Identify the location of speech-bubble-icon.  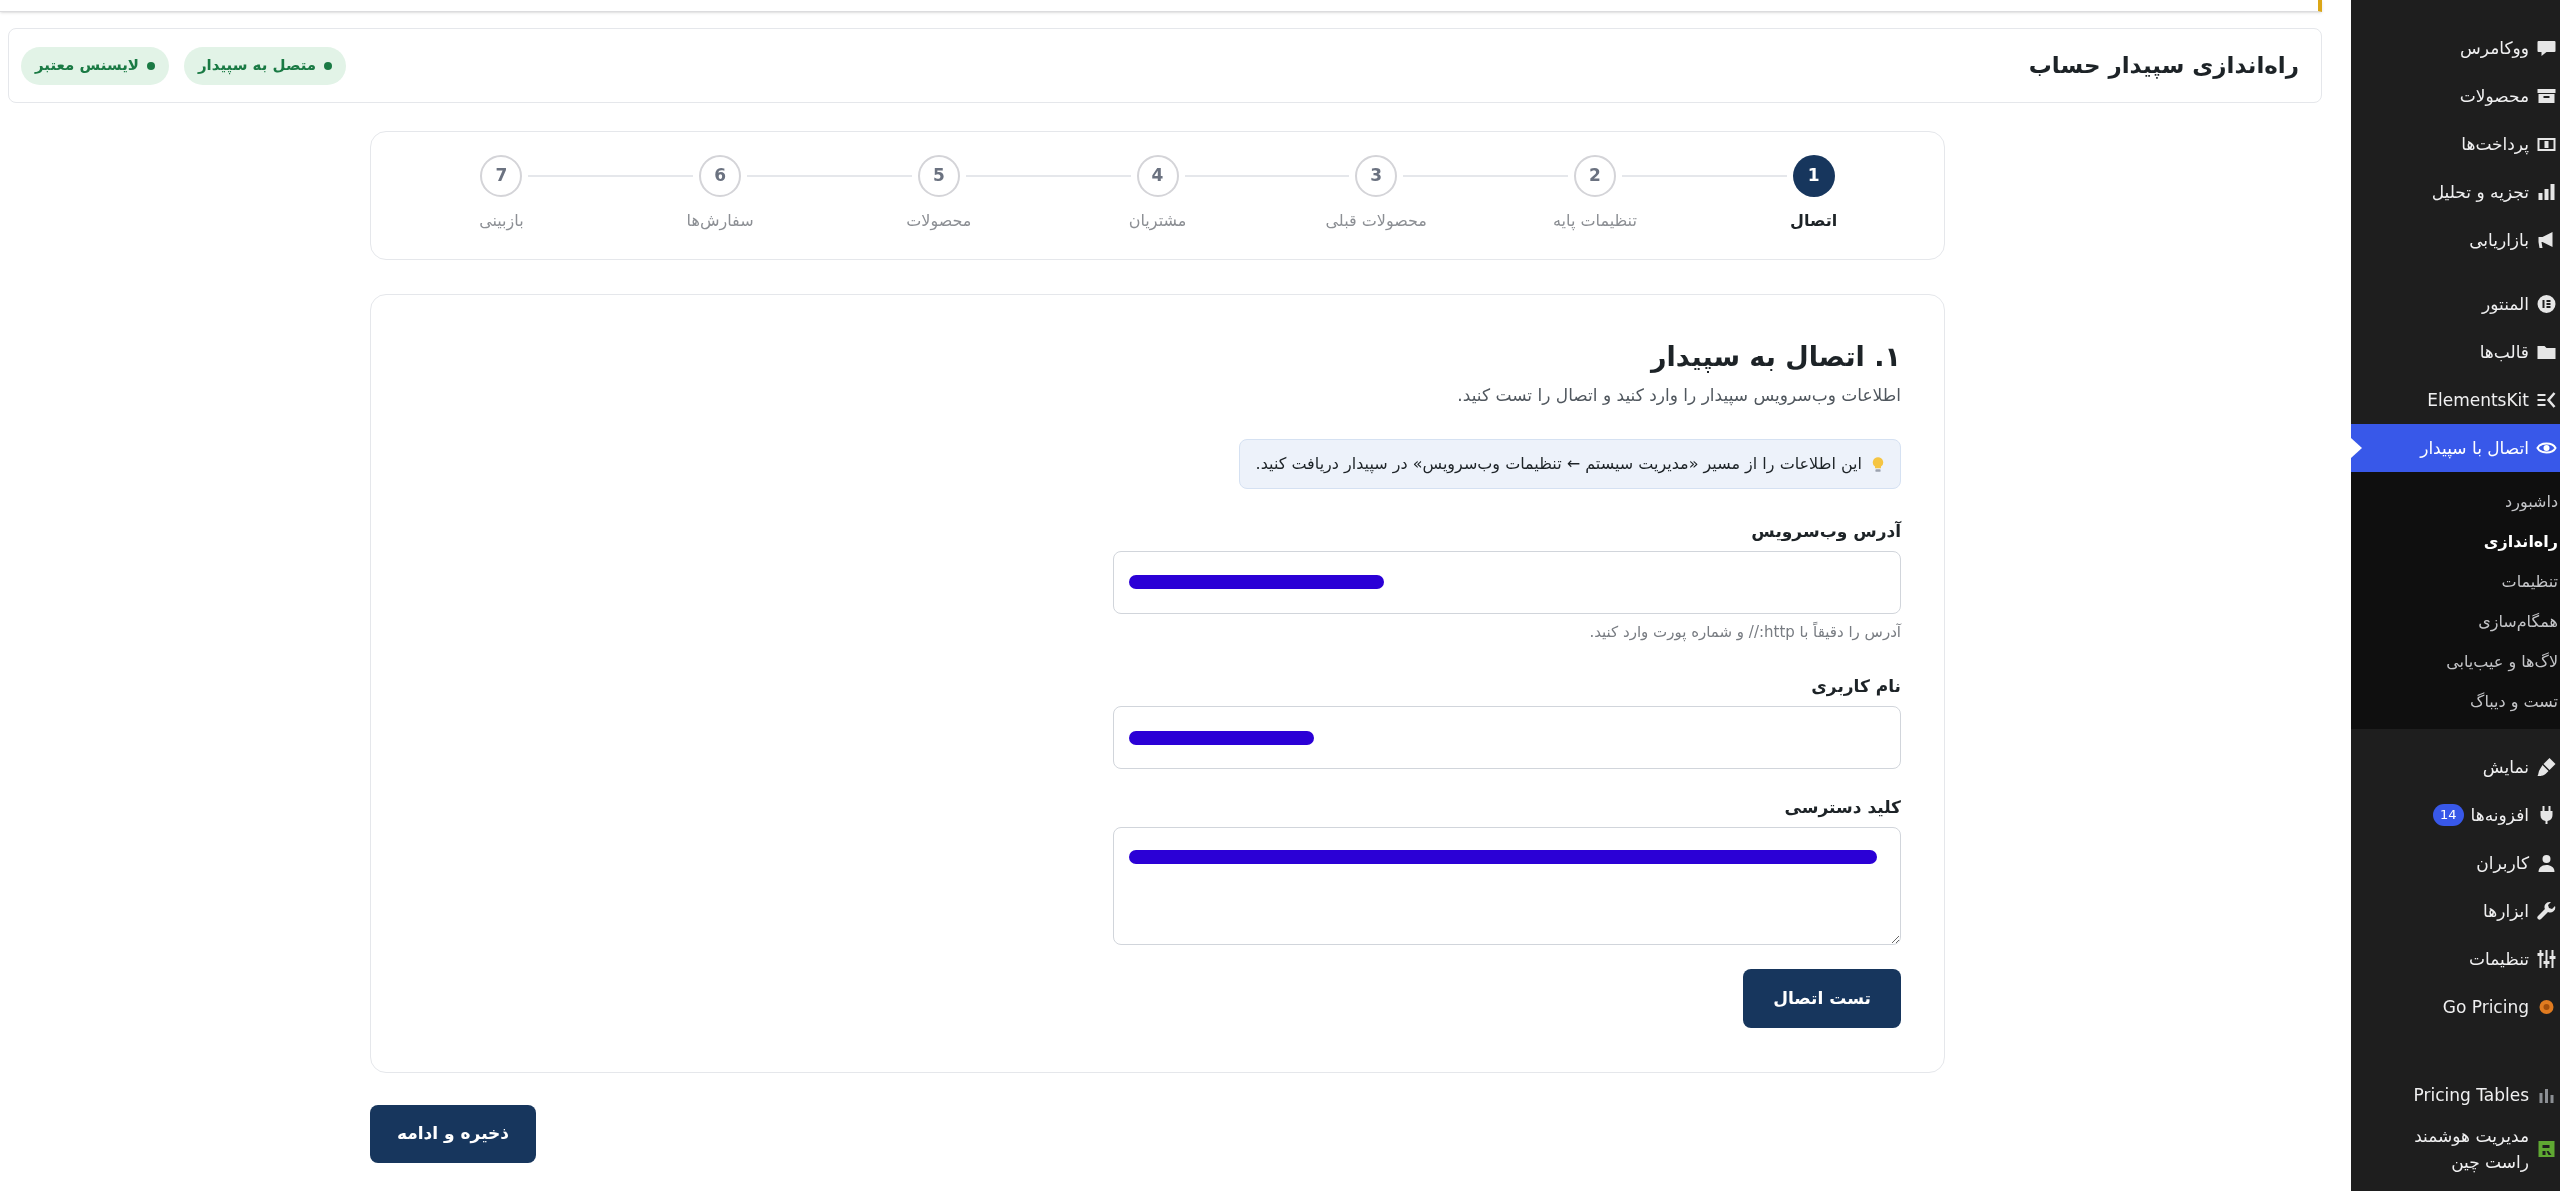
(2546, 48).